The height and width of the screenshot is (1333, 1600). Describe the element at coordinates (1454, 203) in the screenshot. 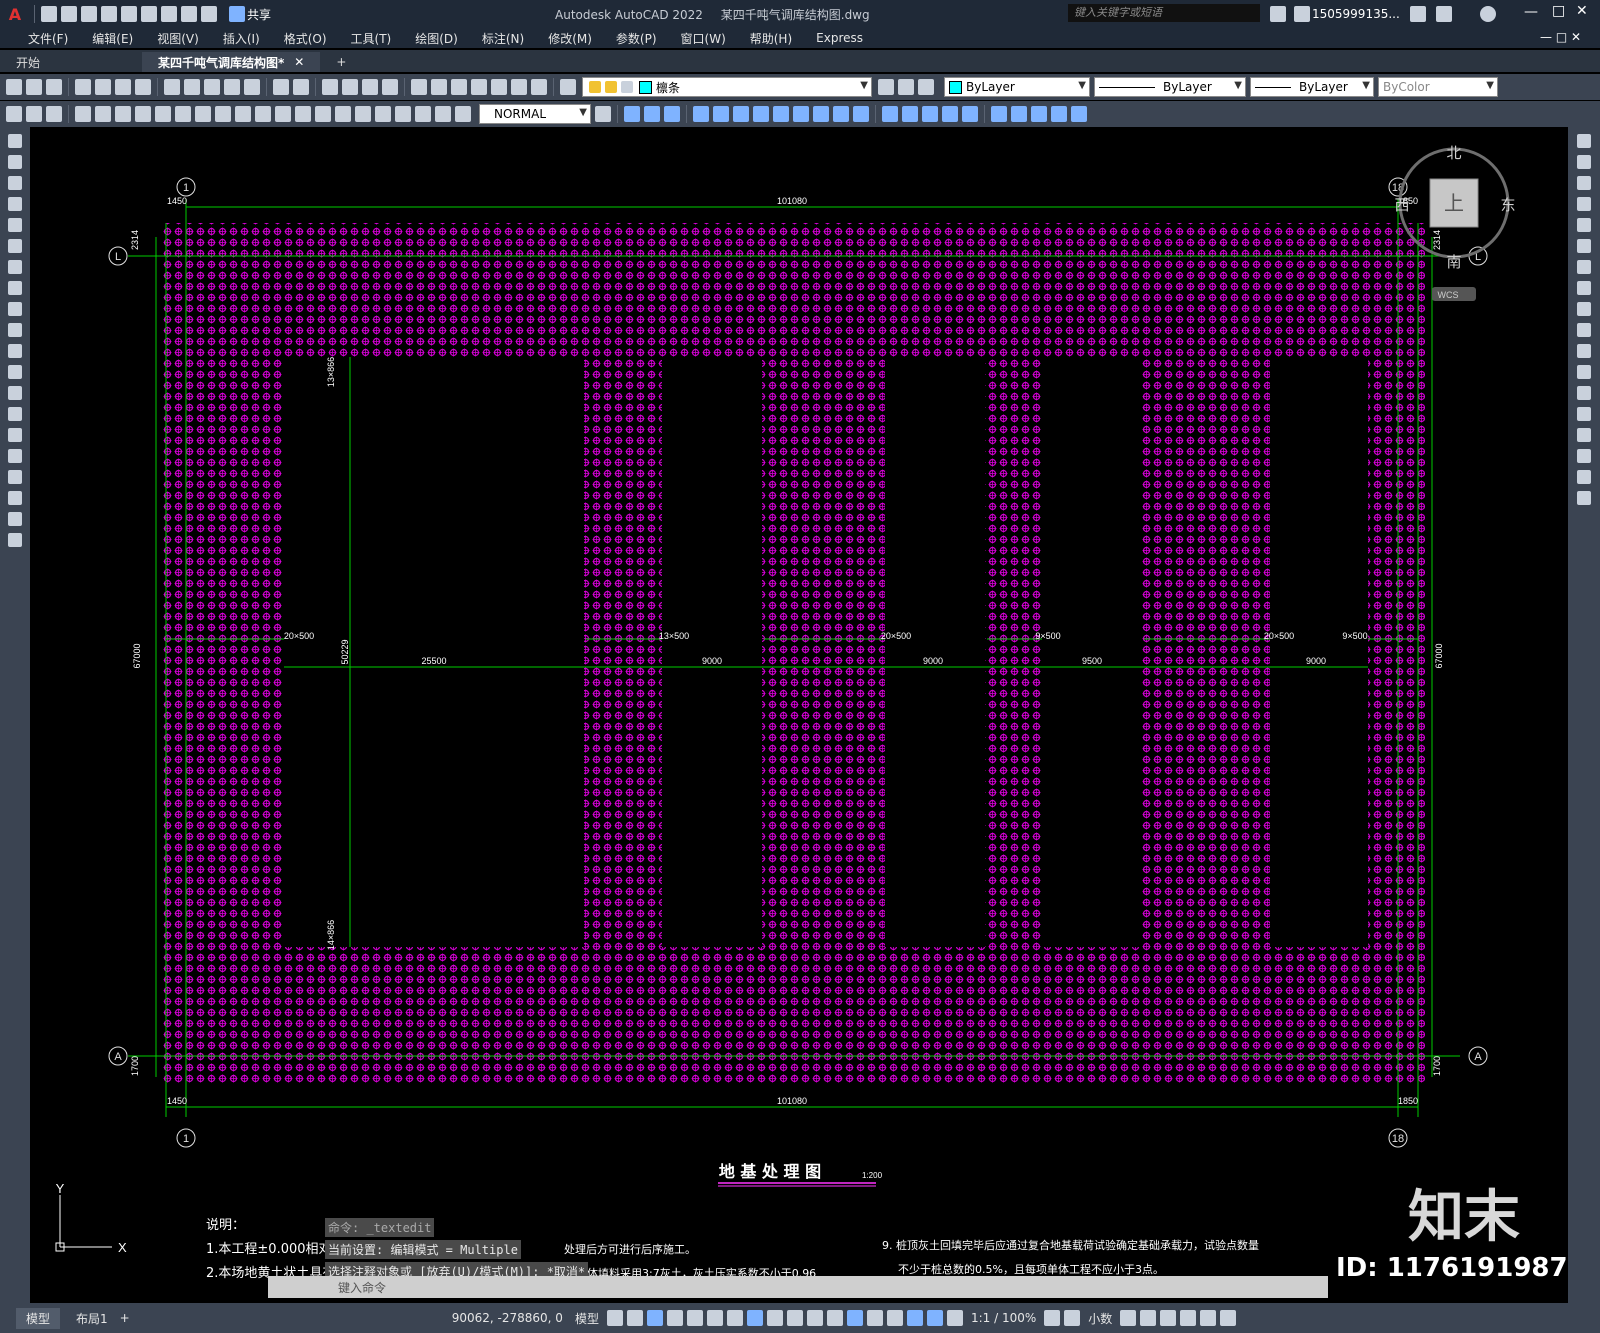

I see `viewcube-top: 上` at that location.